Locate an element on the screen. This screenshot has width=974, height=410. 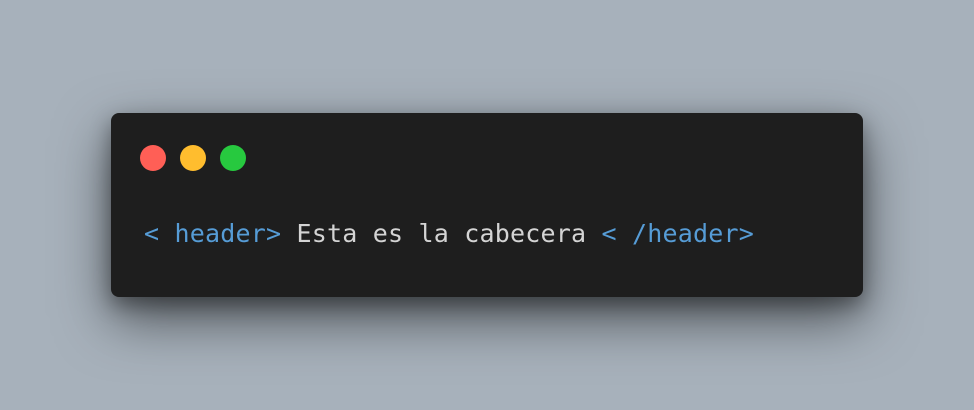
open-tag: < header> is located at coordinates (213, 233).